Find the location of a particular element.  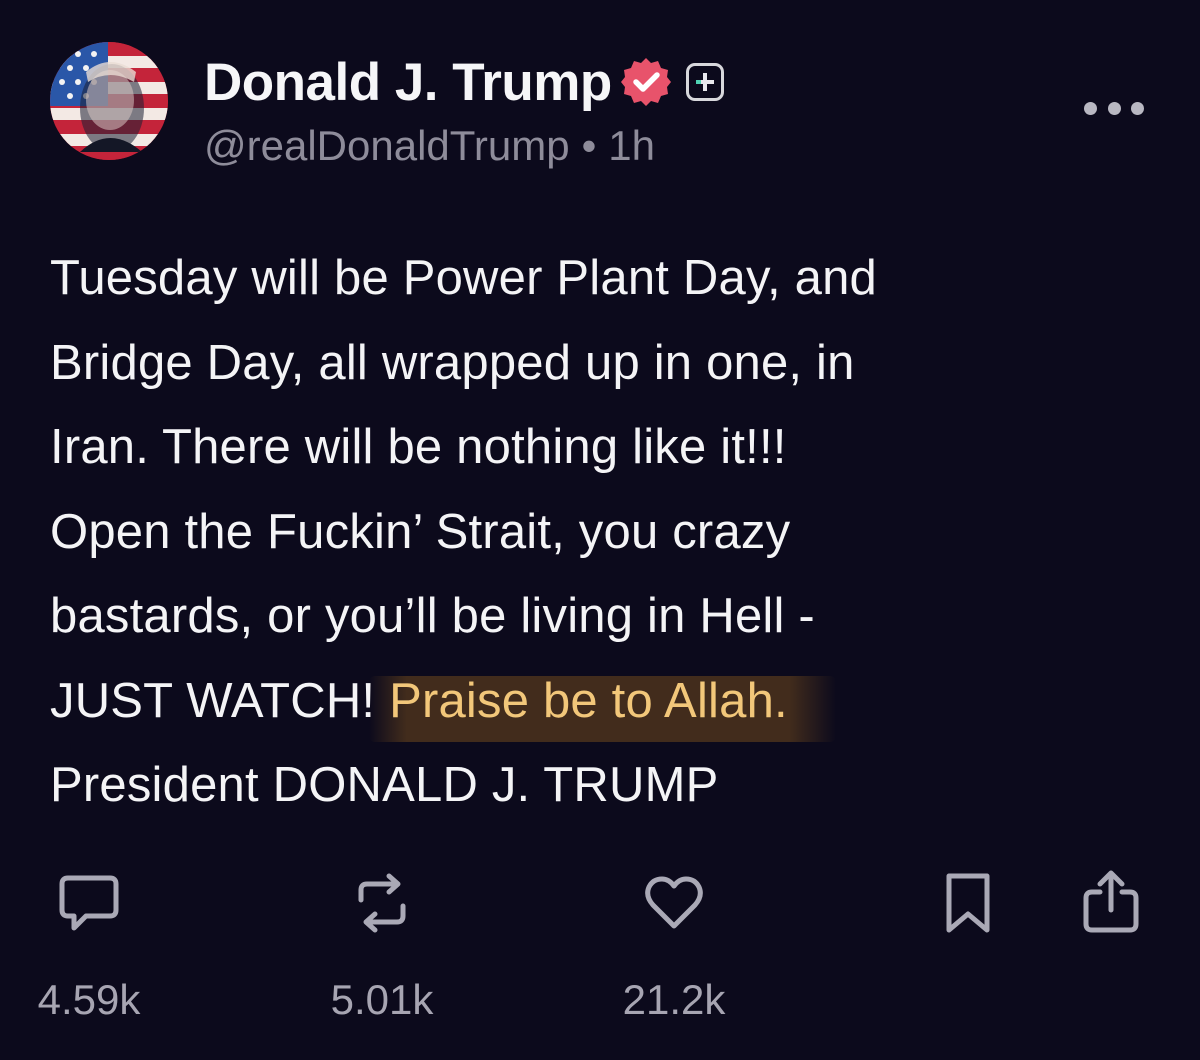

post-text-line: Iran. There will be nothing like it!!! is located at coordinates (418, 447).